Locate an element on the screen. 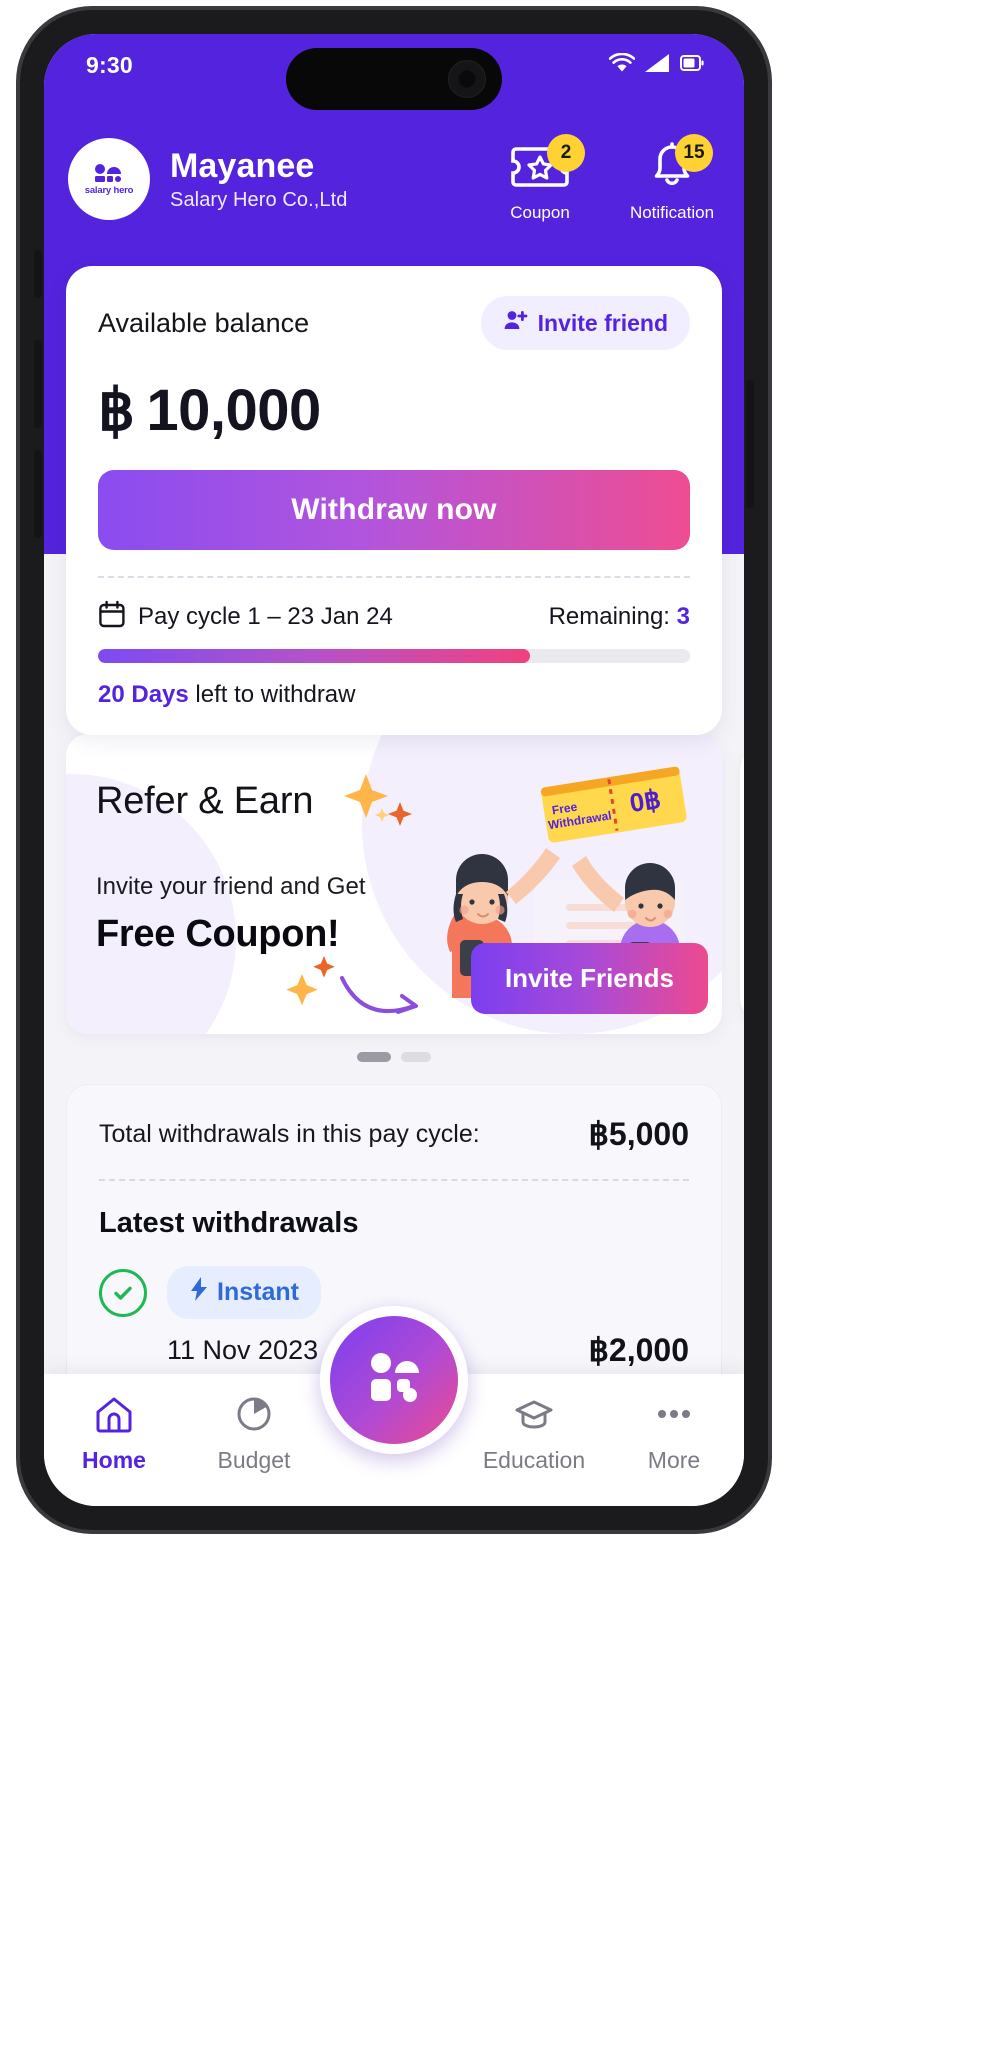 The height and width of the screenshot is (2048, 1008). card-divider is located at coordinates (394, 577).